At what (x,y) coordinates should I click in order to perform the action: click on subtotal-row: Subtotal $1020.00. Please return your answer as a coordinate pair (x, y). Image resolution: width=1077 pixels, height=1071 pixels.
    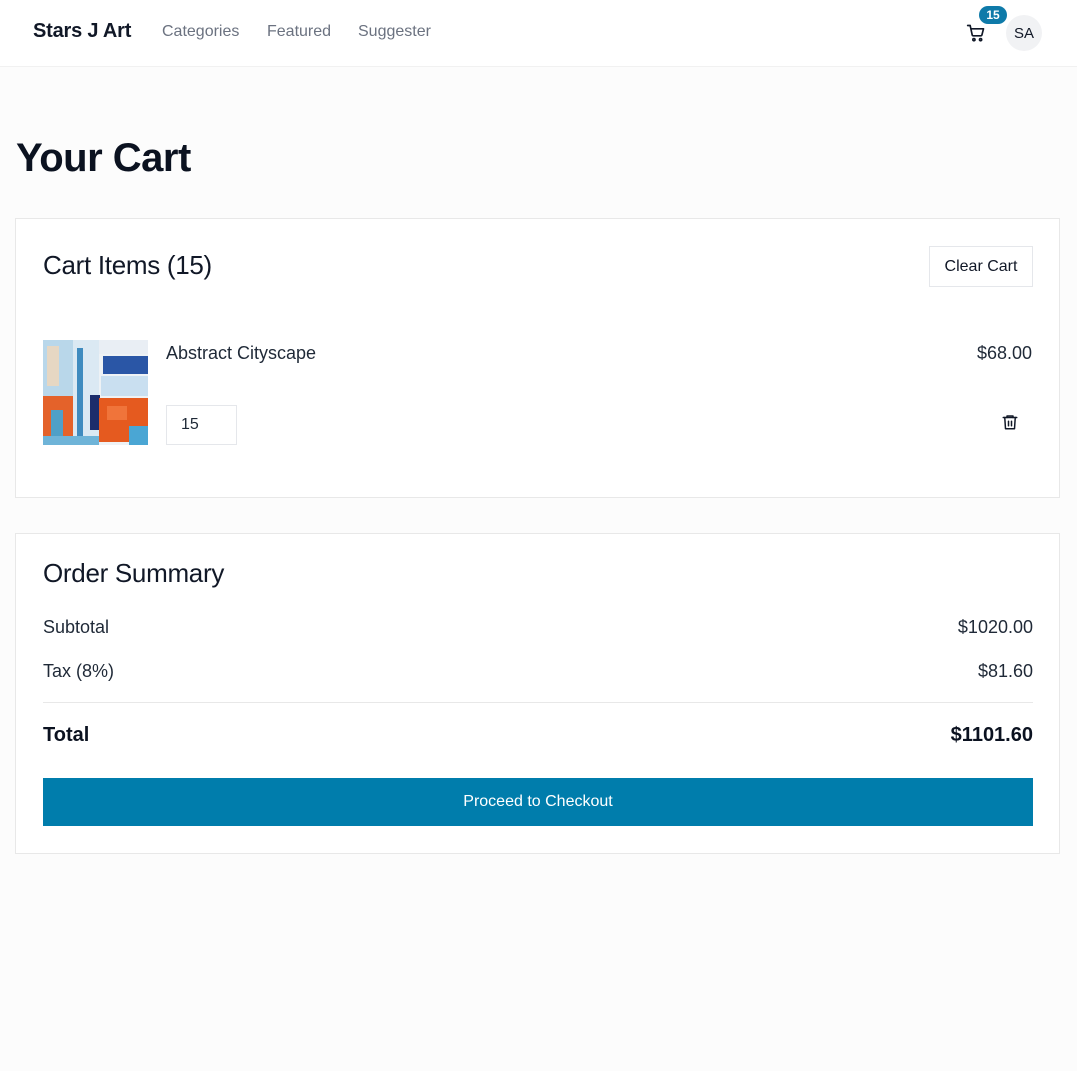
    Looking at the image, I should click on (538, 627).